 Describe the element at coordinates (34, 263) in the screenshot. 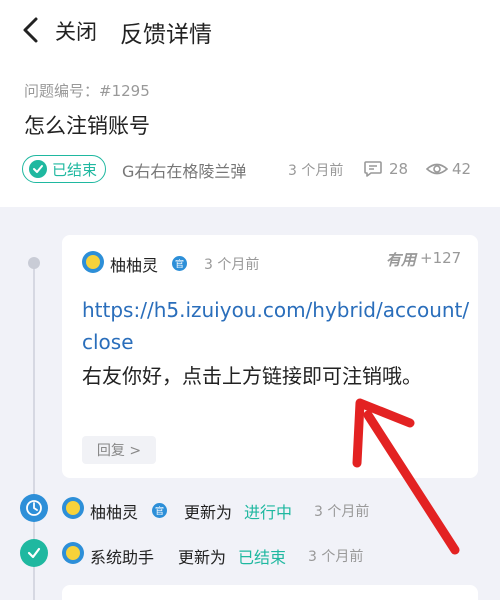

I see `timeline-dot` at that location.